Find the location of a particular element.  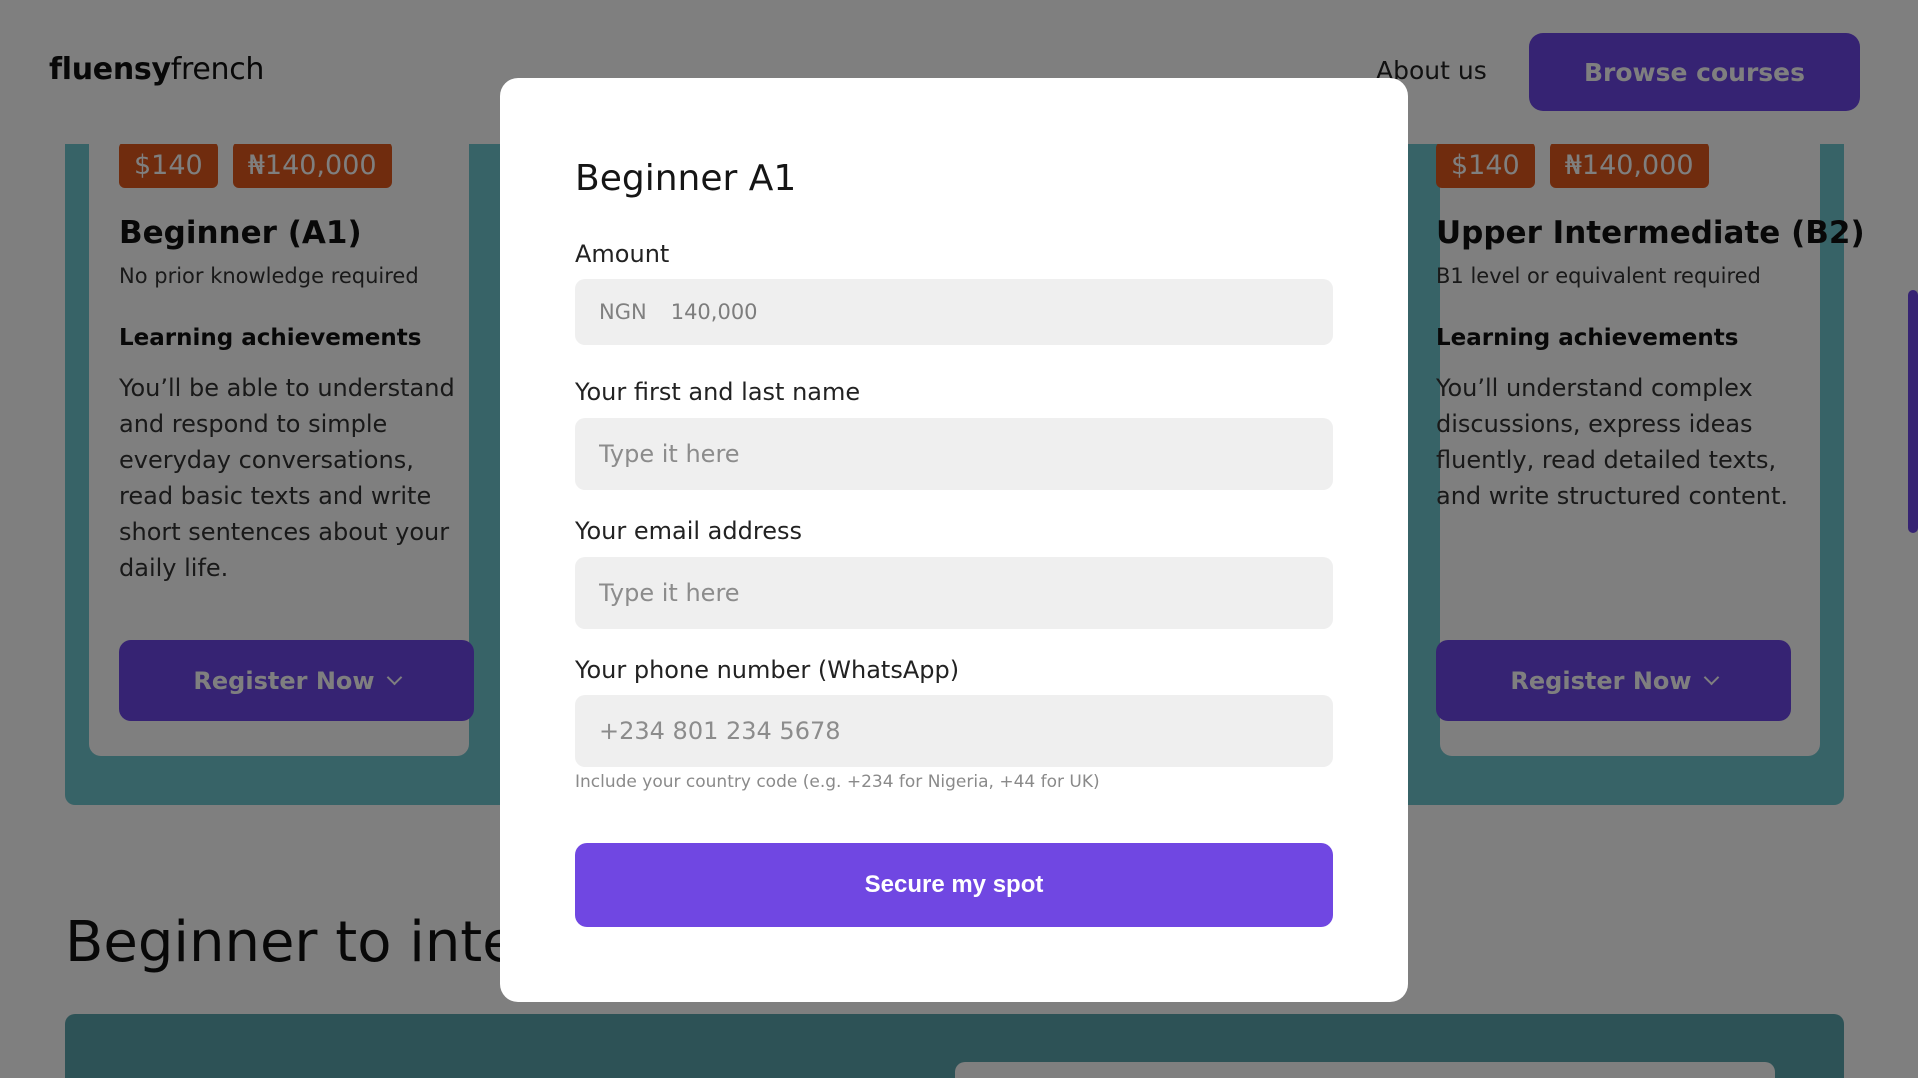

phone-input is located at coordinates (966, 731).